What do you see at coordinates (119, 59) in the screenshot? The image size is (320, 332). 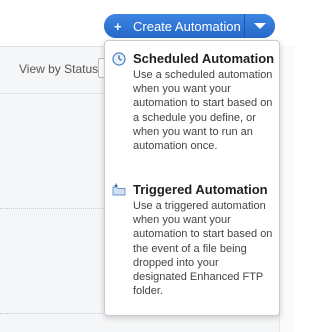 I see `clock-icon` at bounding box center [119, 59].